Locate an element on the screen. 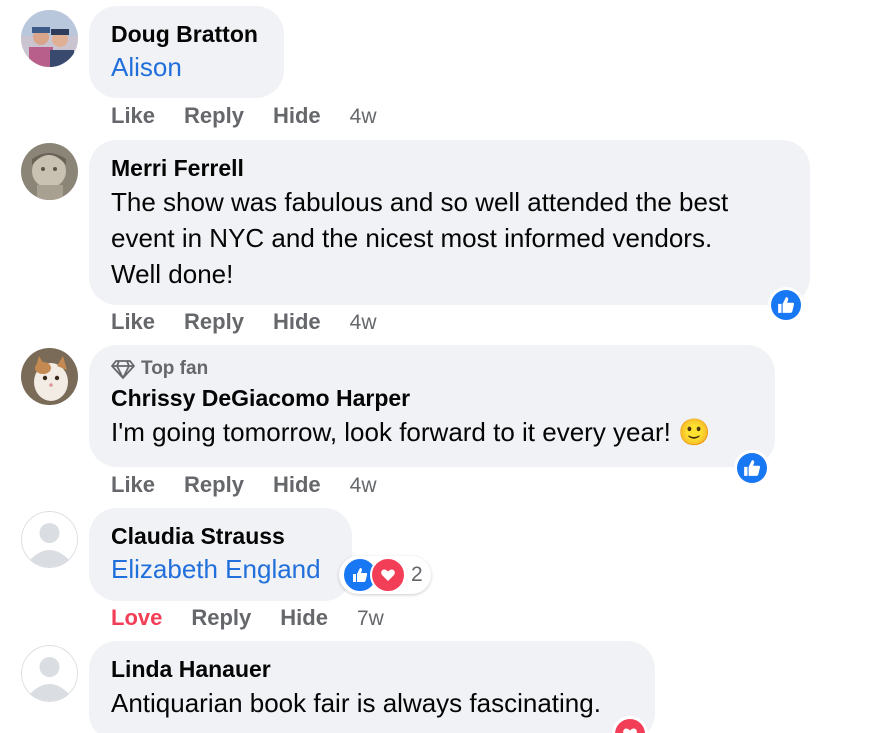 This screenshot has width=877, height=733. love-button: Love is located at coordinates (136, 618).